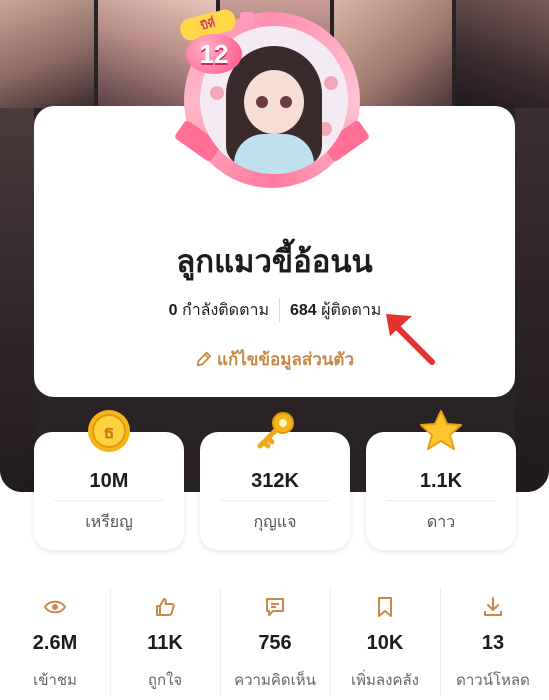  What do you see at coordinates (55, 680) in the screenshot?
I see `views-label: เข้าชม` at bounding box center [55, 680].